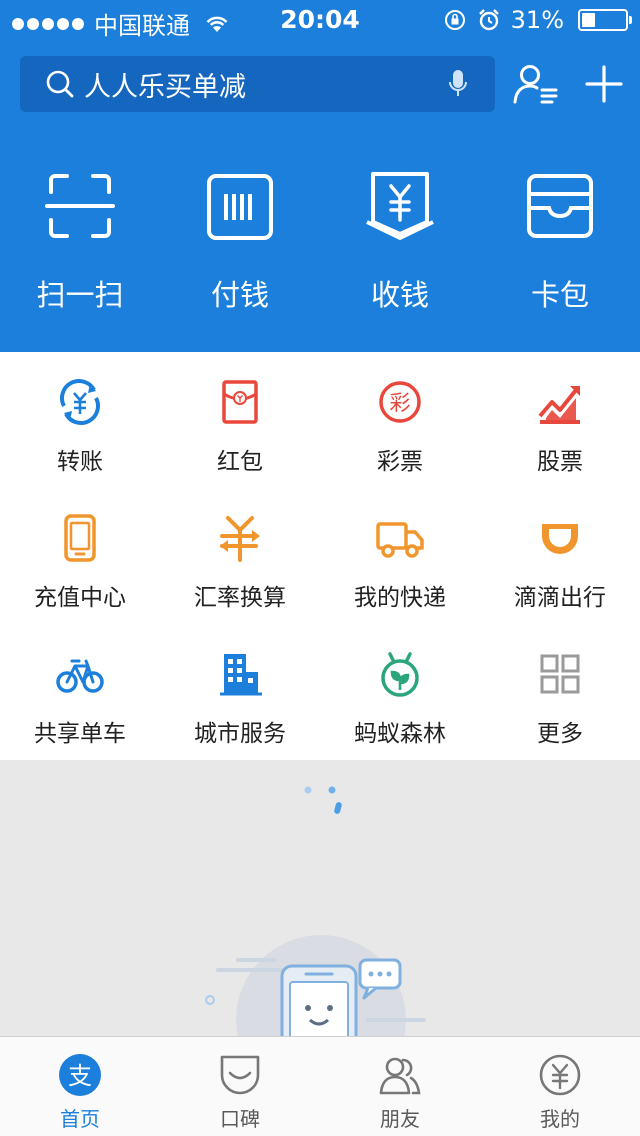 Image resolution: width=640 pixels, height=1136 pixels. I want to click on battery-percent: 31%, so click(537, 20).